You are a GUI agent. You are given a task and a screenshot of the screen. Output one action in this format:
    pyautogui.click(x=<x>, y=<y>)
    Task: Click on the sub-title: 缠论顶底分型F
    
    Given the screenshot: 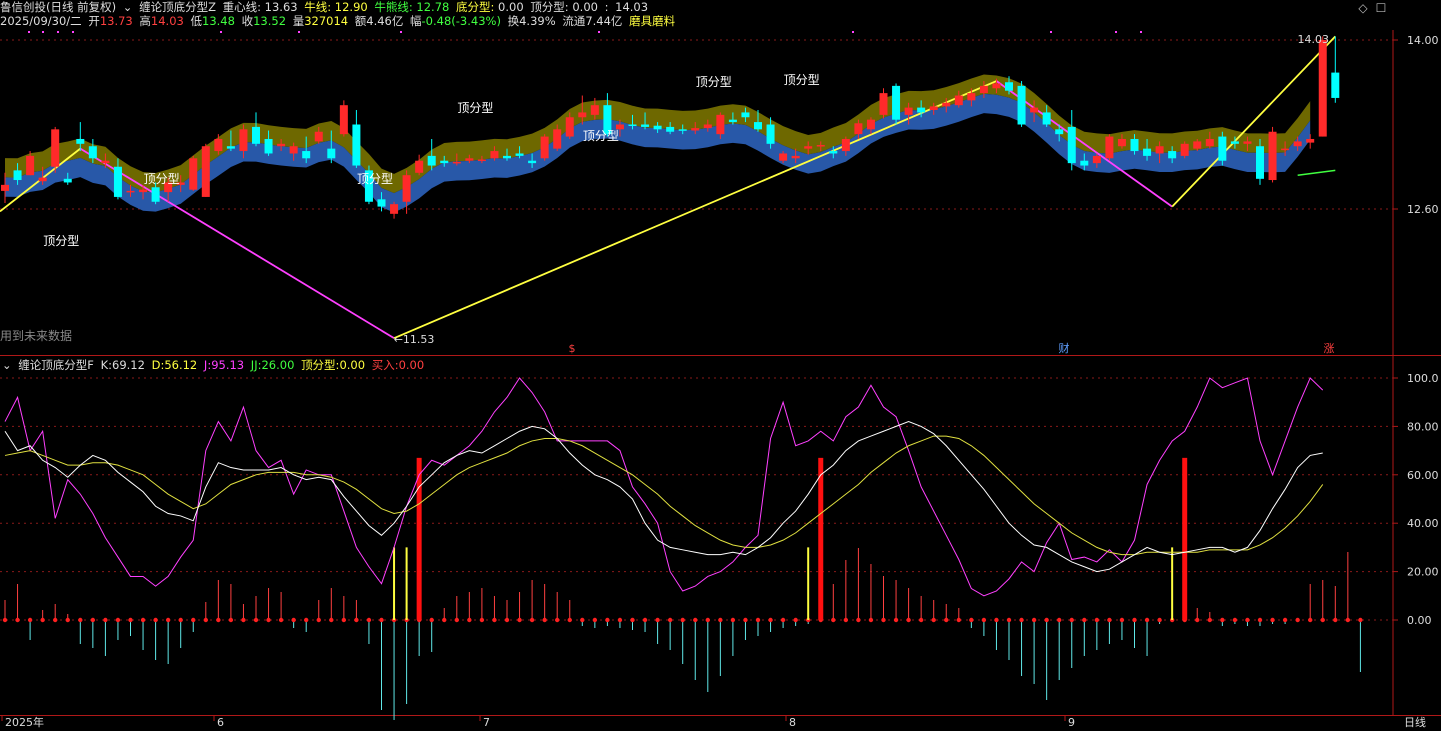 What is the action you would take?
    pyautogui.click(x=56, y=365)
    